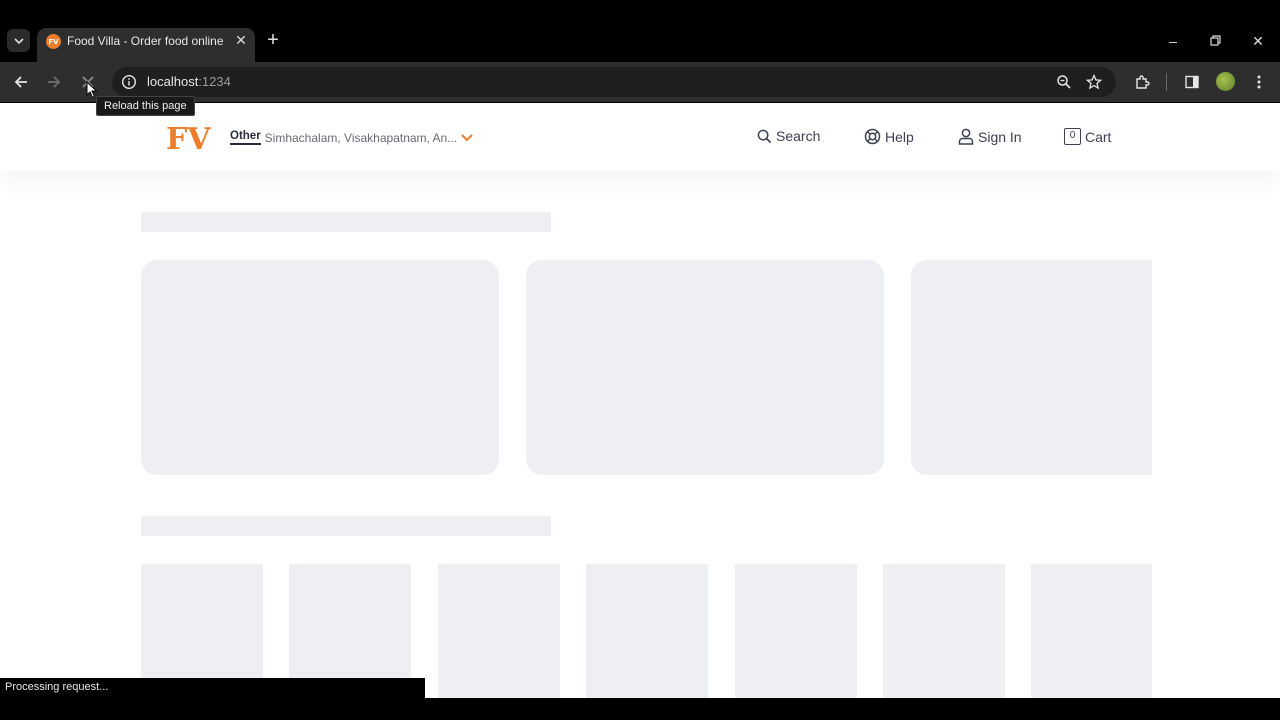  I want to click on nav-help-label: Help, so click(899, 136).